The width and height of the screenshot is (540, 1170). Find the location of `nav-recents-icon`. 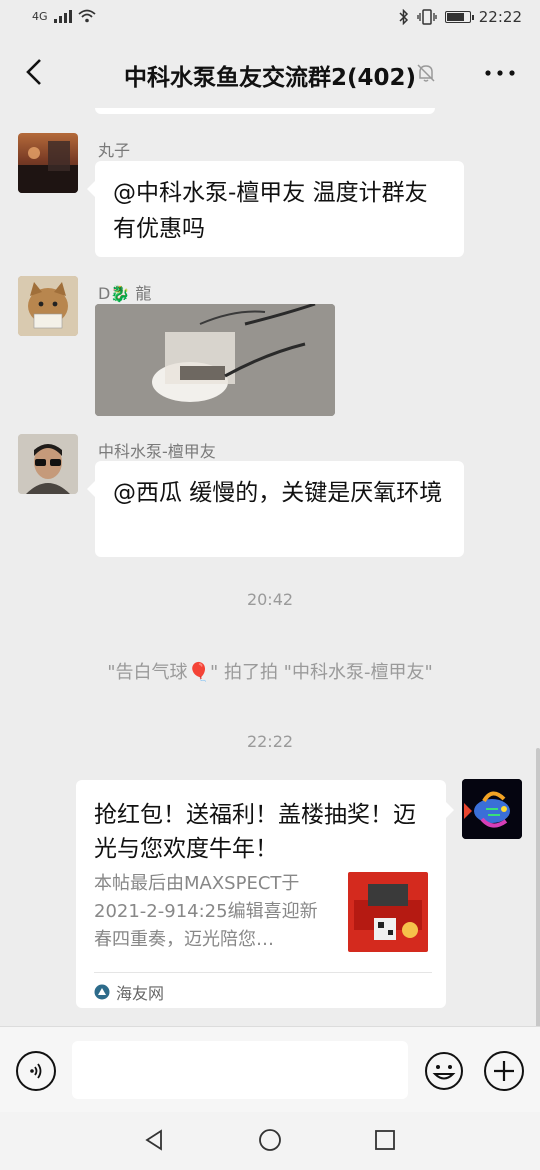

nav-recents-icon is located at coordinates (385, 1140).